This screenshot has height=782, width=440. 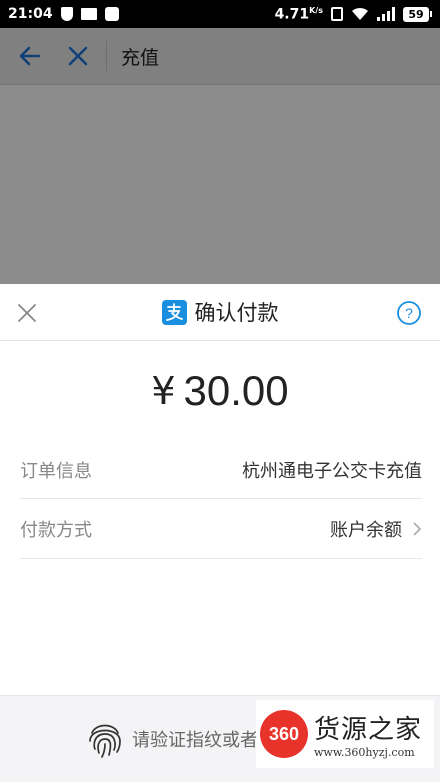 What do you see at coordinates (386, 14) in the screenshot?
I see `signal-icon` at bounding box center [386, 14].